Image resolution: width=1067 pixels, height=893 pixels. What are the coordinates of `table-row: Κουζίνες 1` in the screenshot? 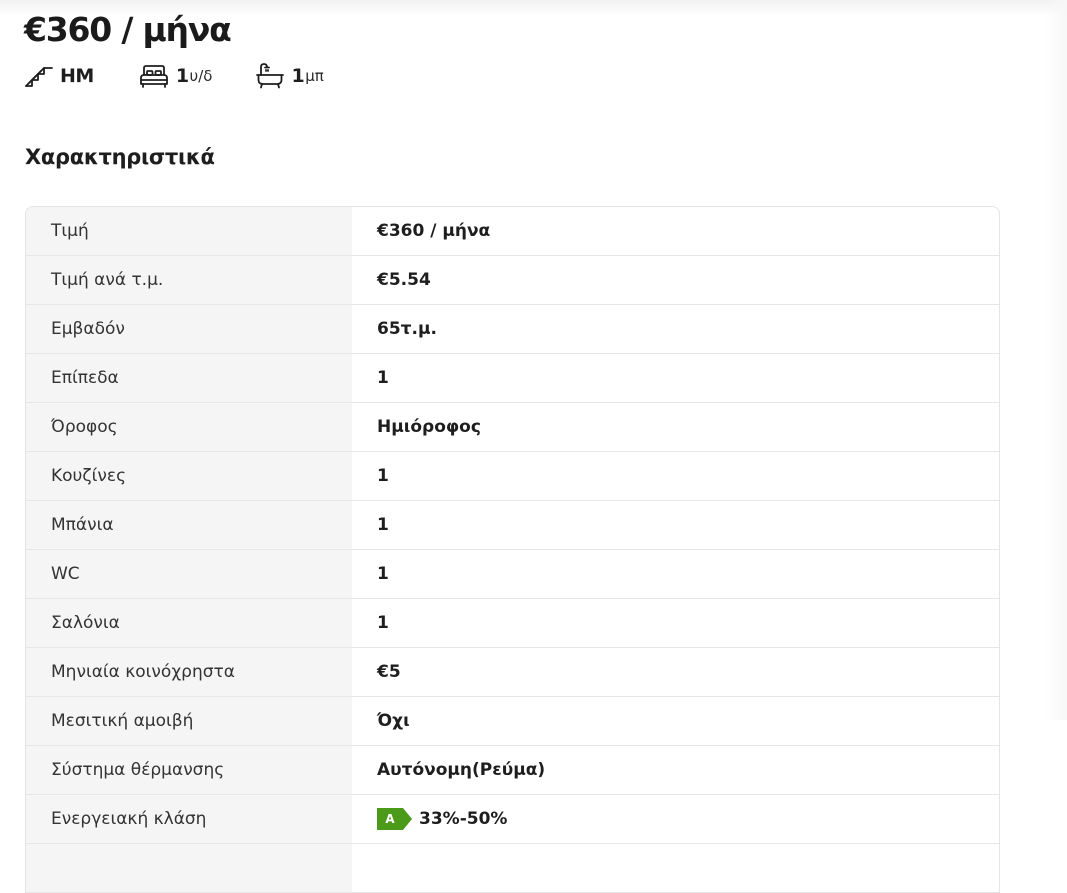 It's located at (512, 476).